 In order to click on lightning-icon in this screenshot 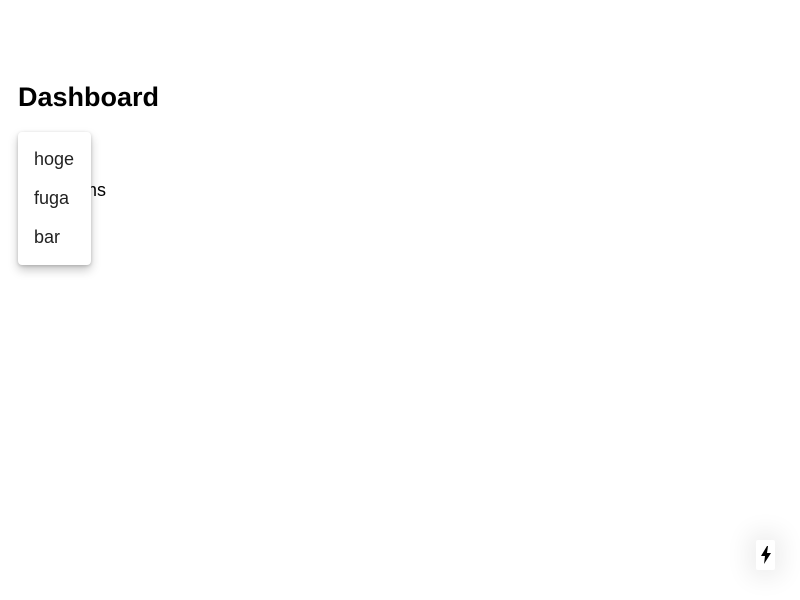, I will do `click(765, 555)`.